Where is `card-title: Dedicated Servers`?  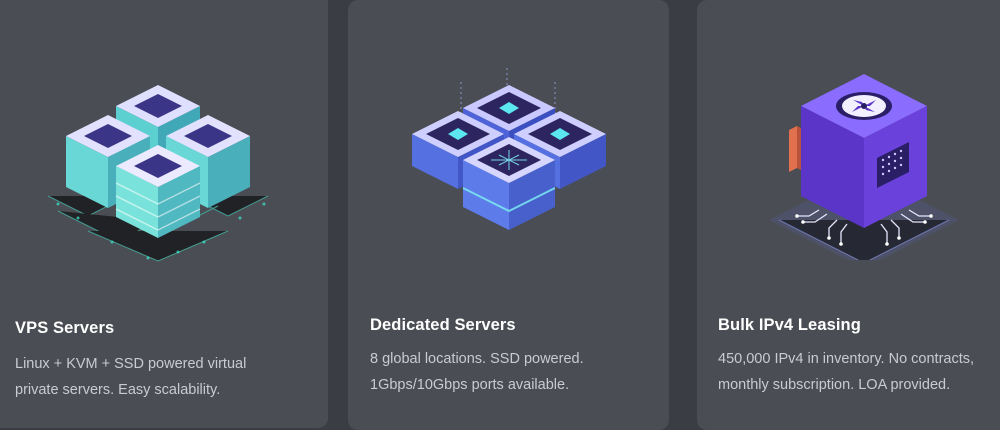 card-title: Dedicated Servers is located at coordinates (443, 325).